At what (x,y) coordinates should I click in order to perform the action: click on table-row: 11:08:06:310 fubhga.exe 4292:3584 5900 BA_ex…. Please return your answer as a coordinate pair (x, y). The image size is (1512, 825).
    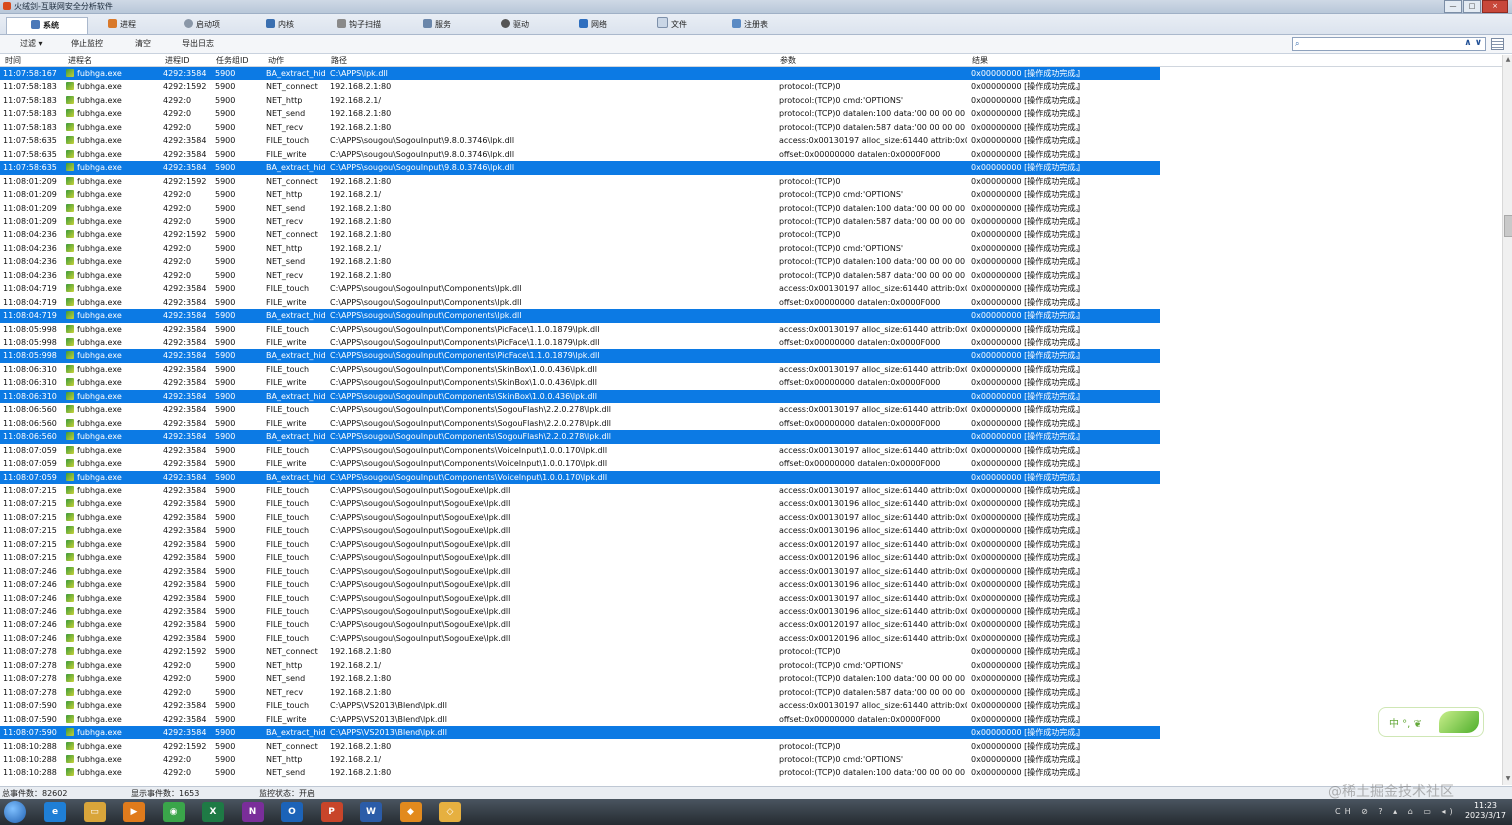
    Looking at the image, I should click on (580, 396).